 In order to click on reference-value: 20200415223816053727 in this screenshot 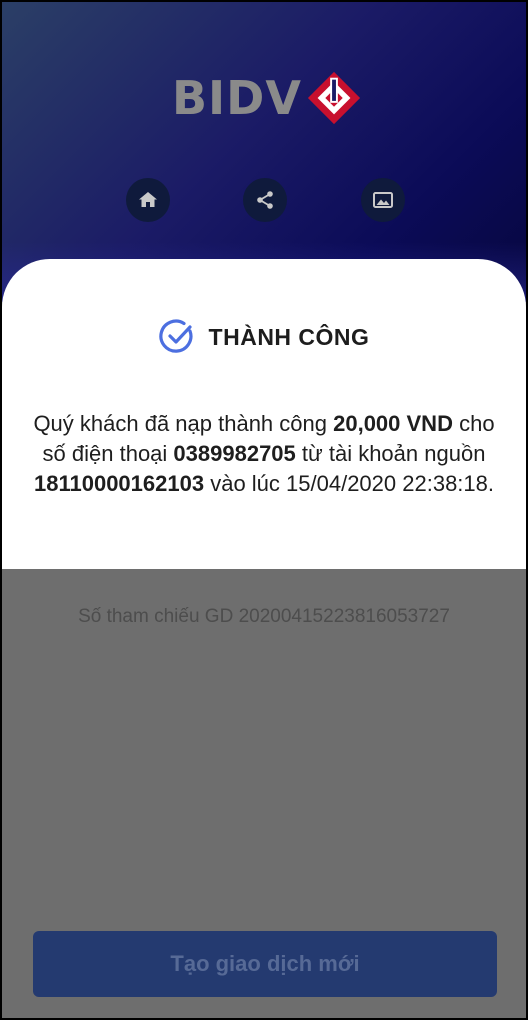, I will do `click(344, 616)`.